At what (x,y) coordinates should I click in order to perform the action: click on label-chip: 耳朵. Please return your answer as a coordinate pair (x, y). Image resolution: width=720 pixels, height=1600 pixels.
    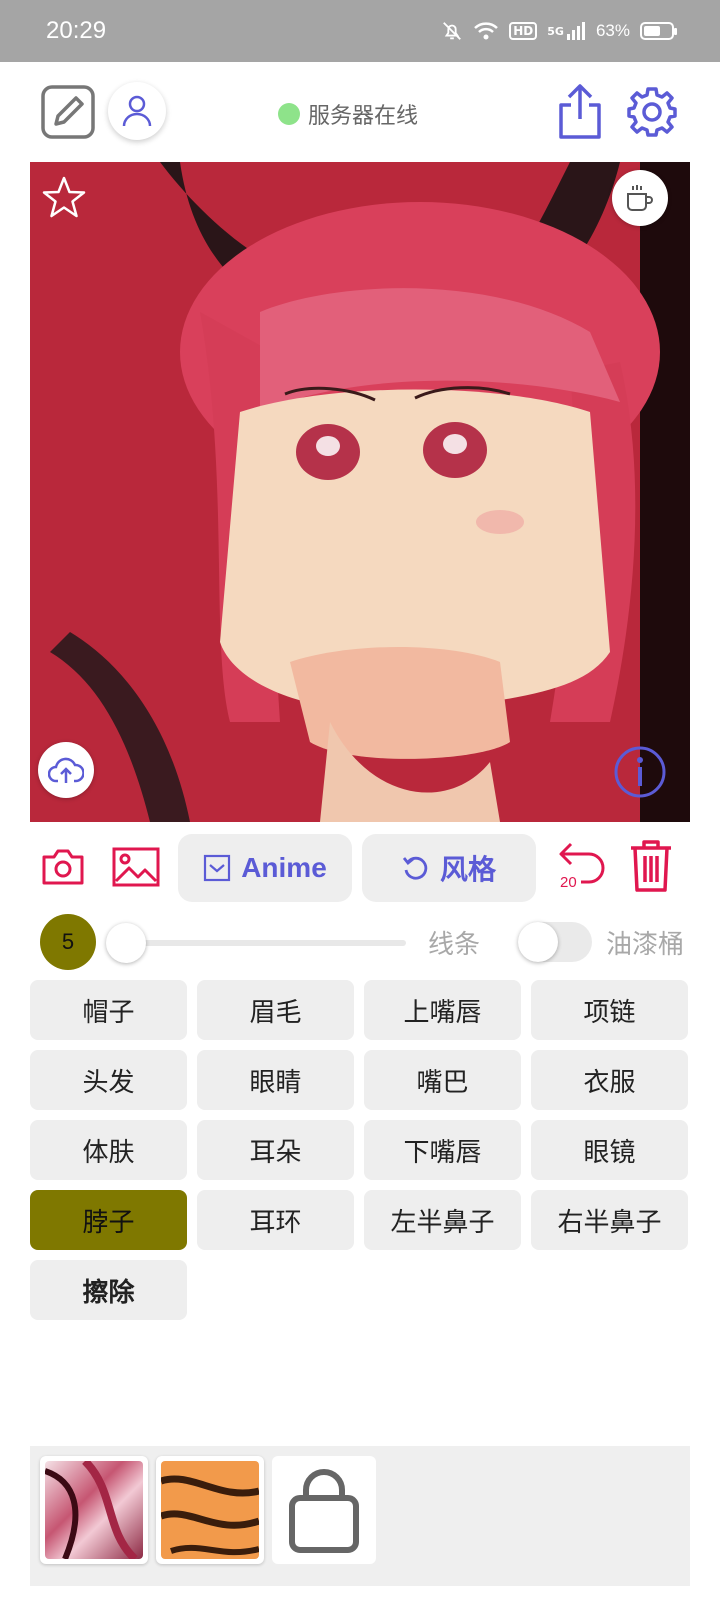
    Looking at the image, I should click on (275, 1150).